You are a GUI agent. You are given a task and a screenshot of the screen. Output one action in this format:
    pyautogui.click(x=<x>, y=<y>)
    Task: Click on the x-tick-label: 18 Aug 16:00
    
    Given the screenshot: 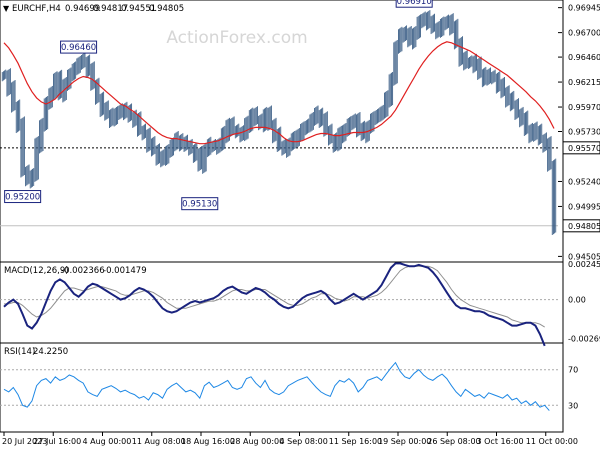 What is the action you would take?
    pyautogui.click(x=208, y=441)
    